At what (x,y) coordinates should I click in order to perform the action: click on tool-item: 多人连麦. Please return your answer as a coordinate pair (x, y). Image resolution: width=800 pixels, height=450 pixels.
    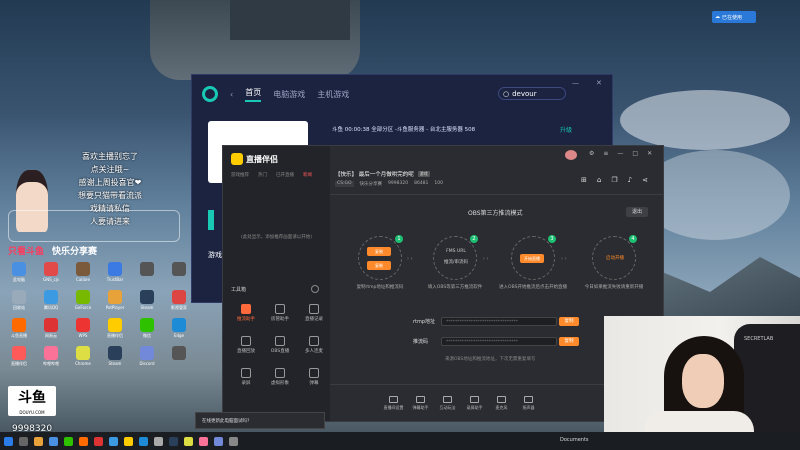
    Looking at the image, I should click on (314, 352).